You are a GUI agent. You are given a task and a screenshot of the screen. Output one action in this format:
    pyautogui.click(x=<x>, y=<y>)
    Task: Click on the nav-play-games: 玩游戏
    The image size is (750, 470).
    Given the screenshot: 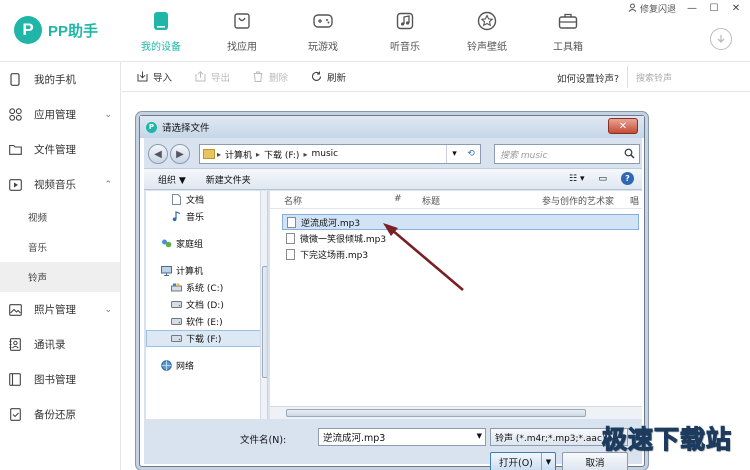 What is the action you would take?
    pyautogui.click(x=323, y=31)
    